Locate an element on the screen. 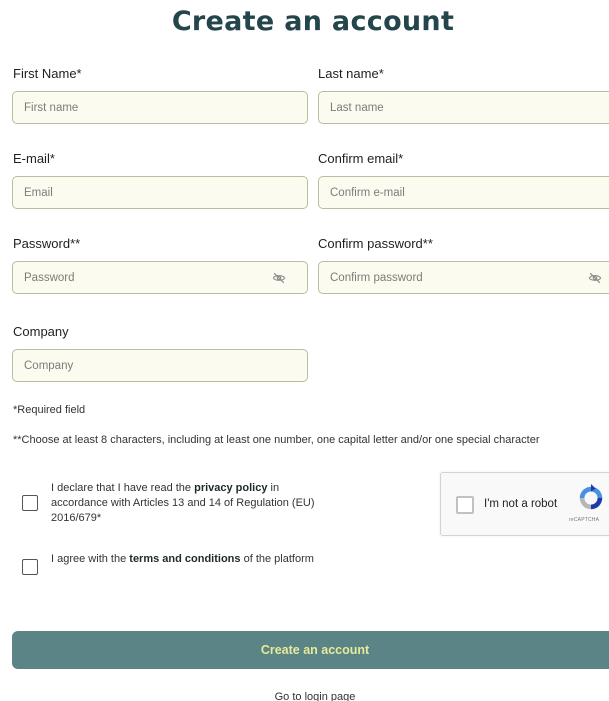 The width and height of the screenshot is (609, 701). last-name-label: Last name* is located at coordinates (351, 73).